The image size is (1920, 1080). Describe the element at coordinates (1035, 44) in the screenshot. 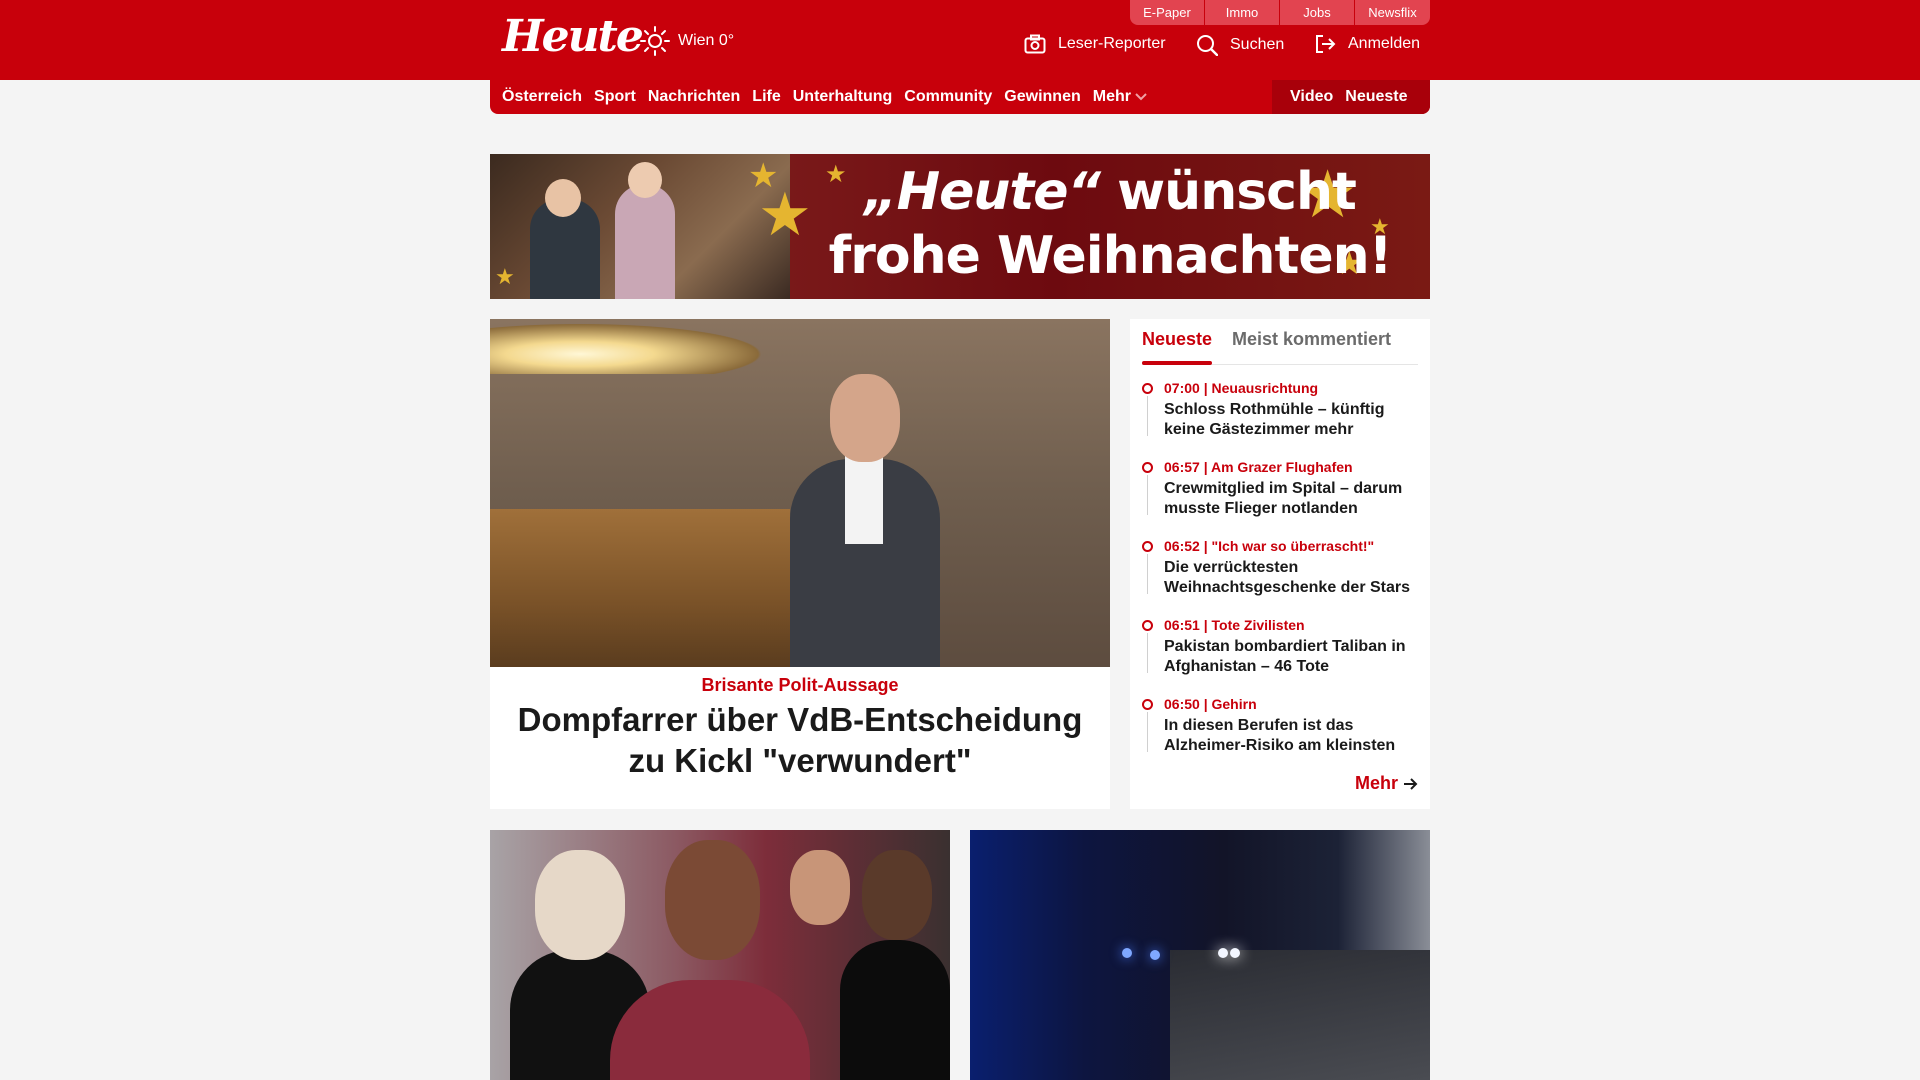

I see `camera-icon` at that location.